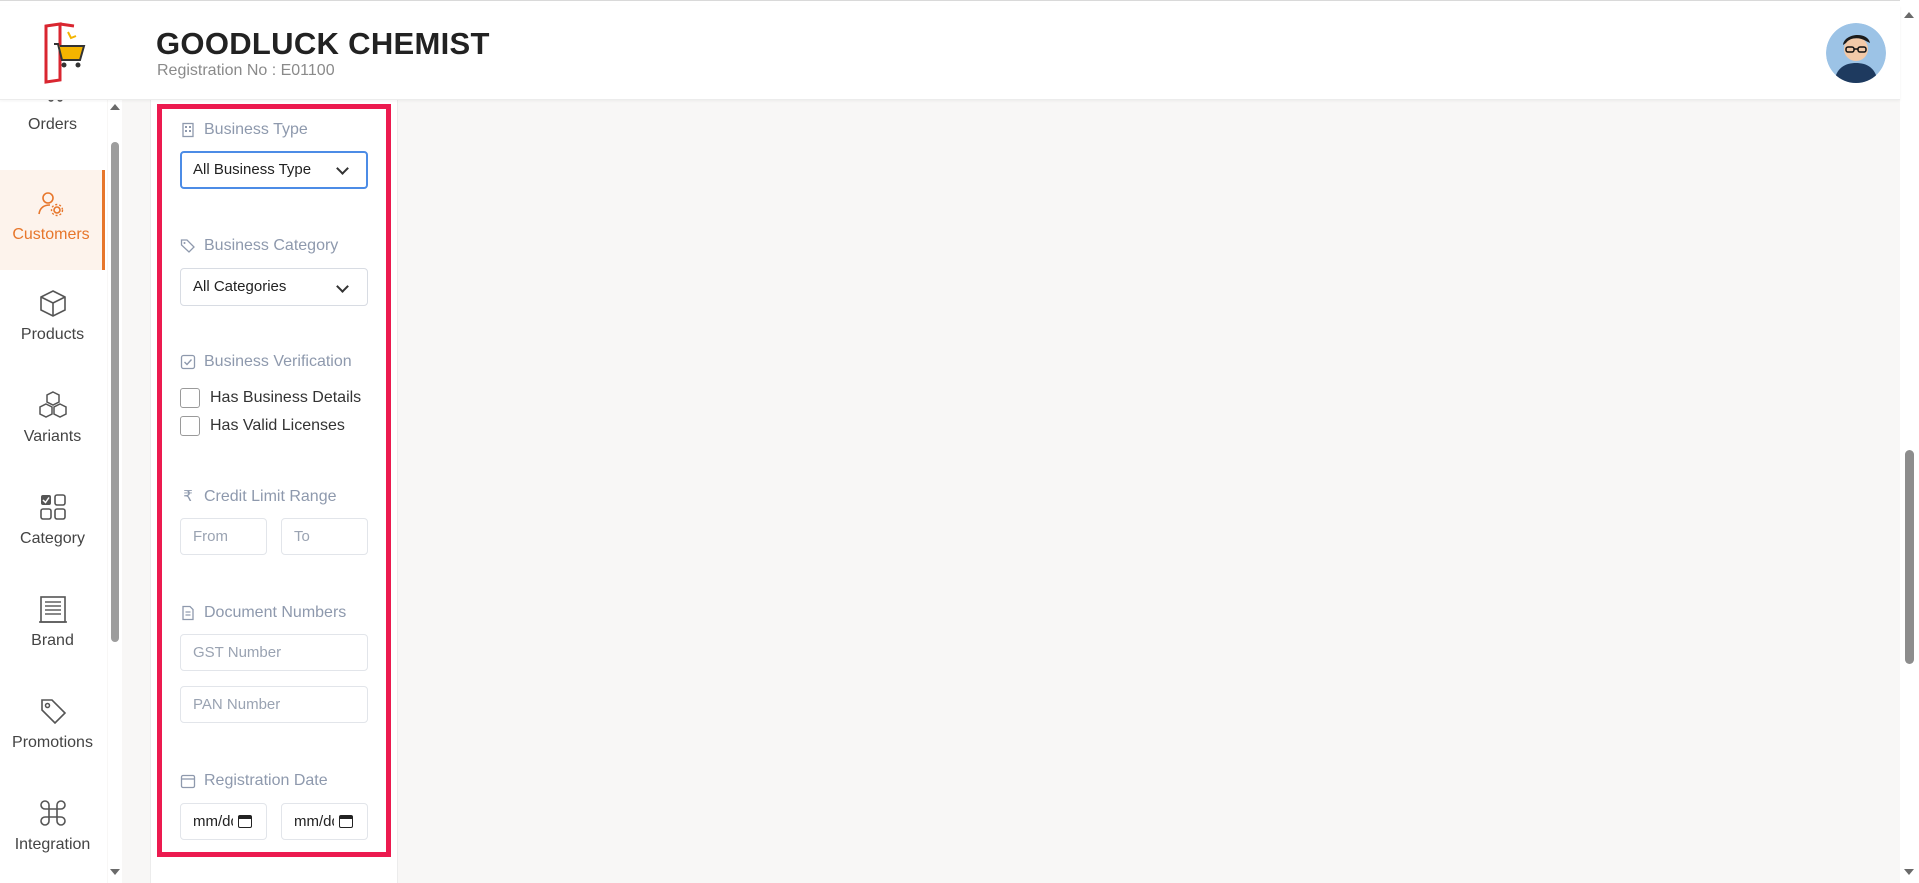 The image size is (1919, 883). I want to click on sidebar-item-integration: Integration, so click(52, 840).